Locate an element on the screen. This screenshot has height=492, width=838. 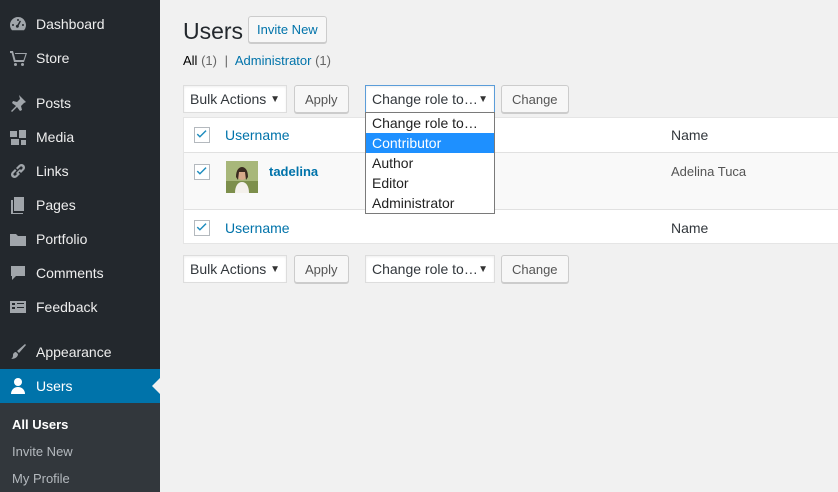
sidebar-item-pages: Pages is located at coordinates (80, 205).